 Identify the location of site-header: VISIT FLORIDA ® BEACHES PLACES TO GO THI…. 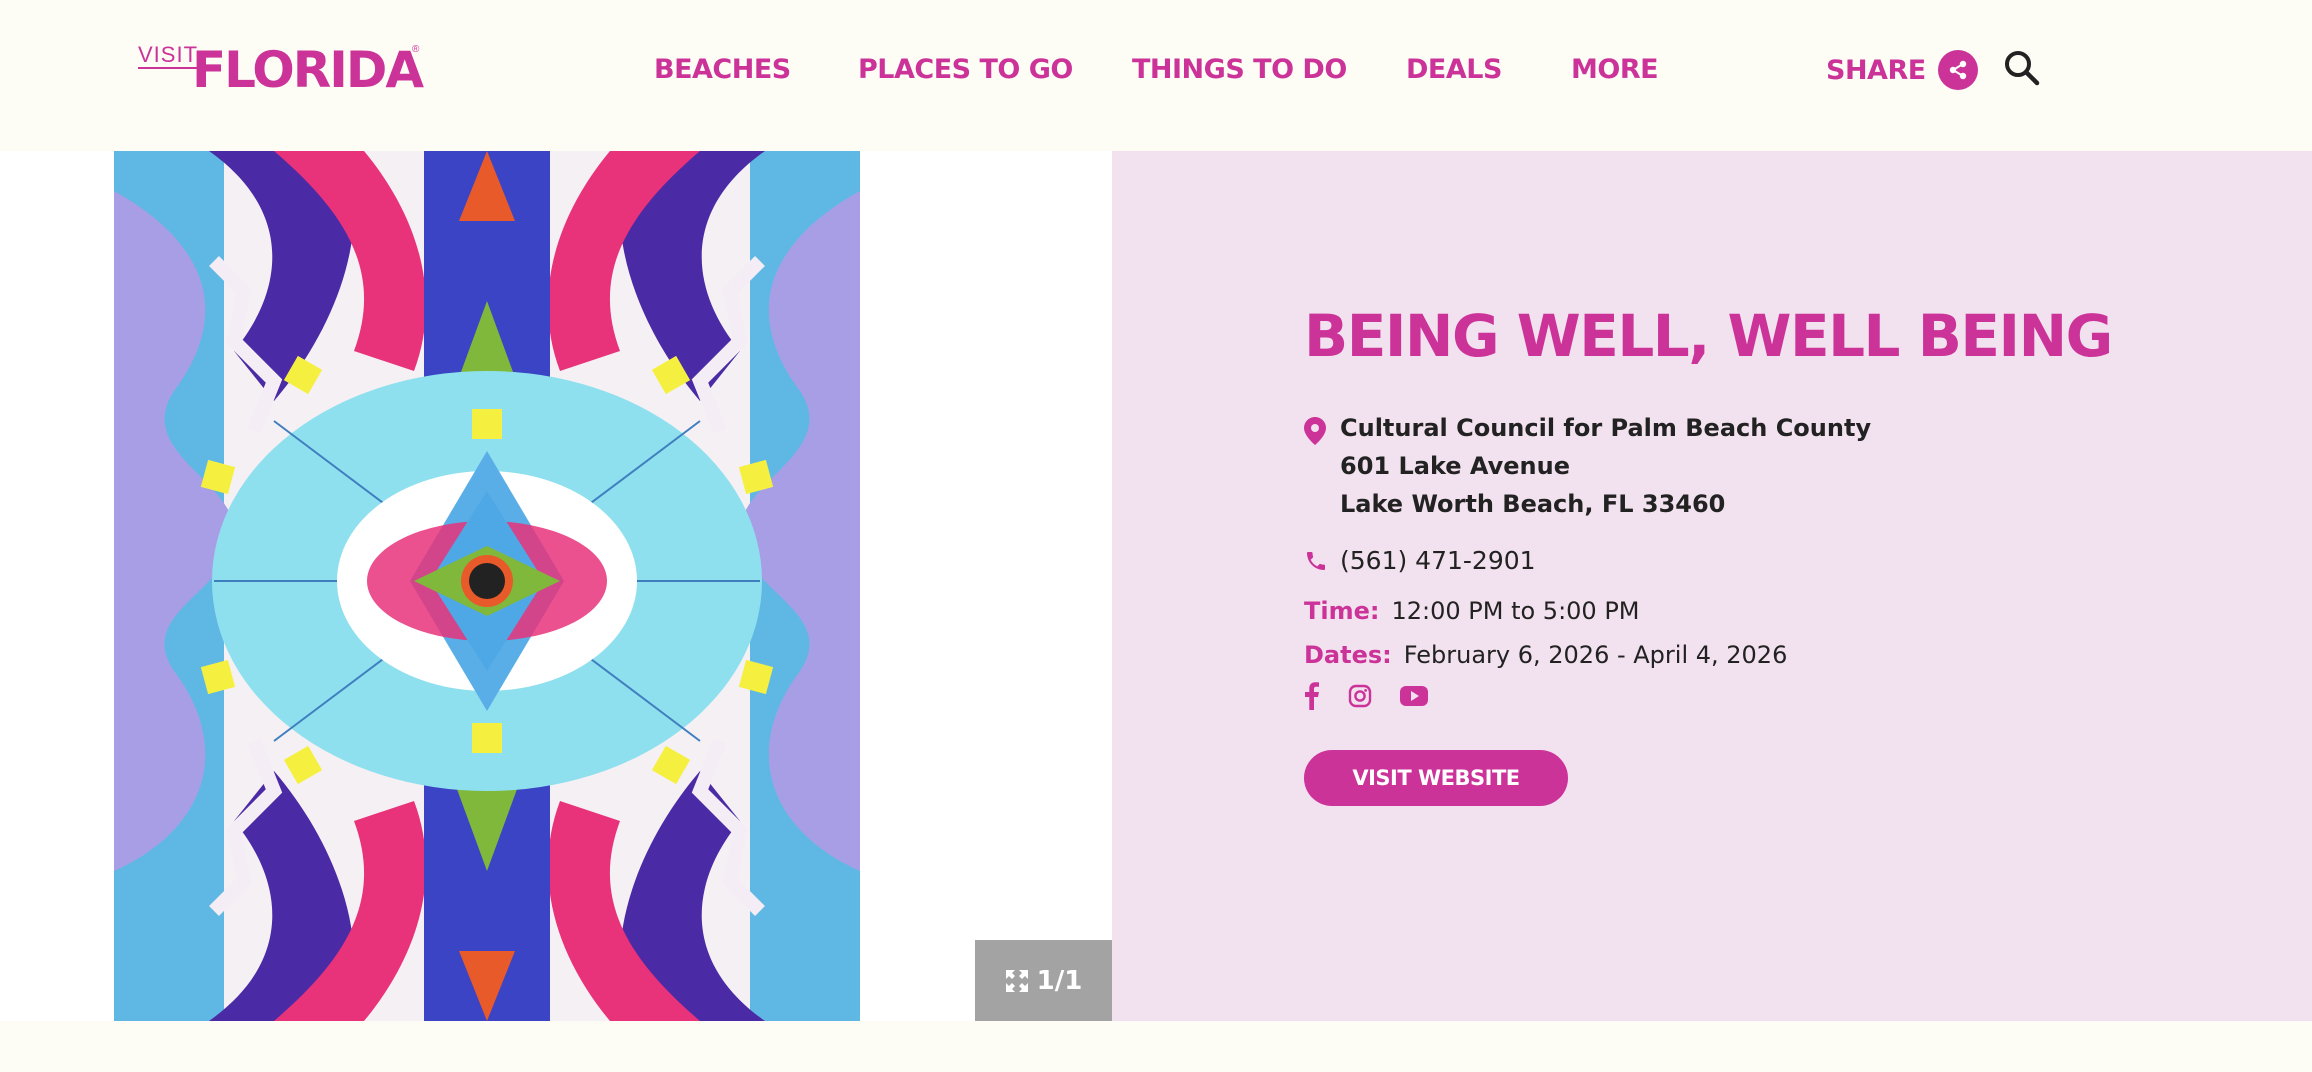
(1156, 75).